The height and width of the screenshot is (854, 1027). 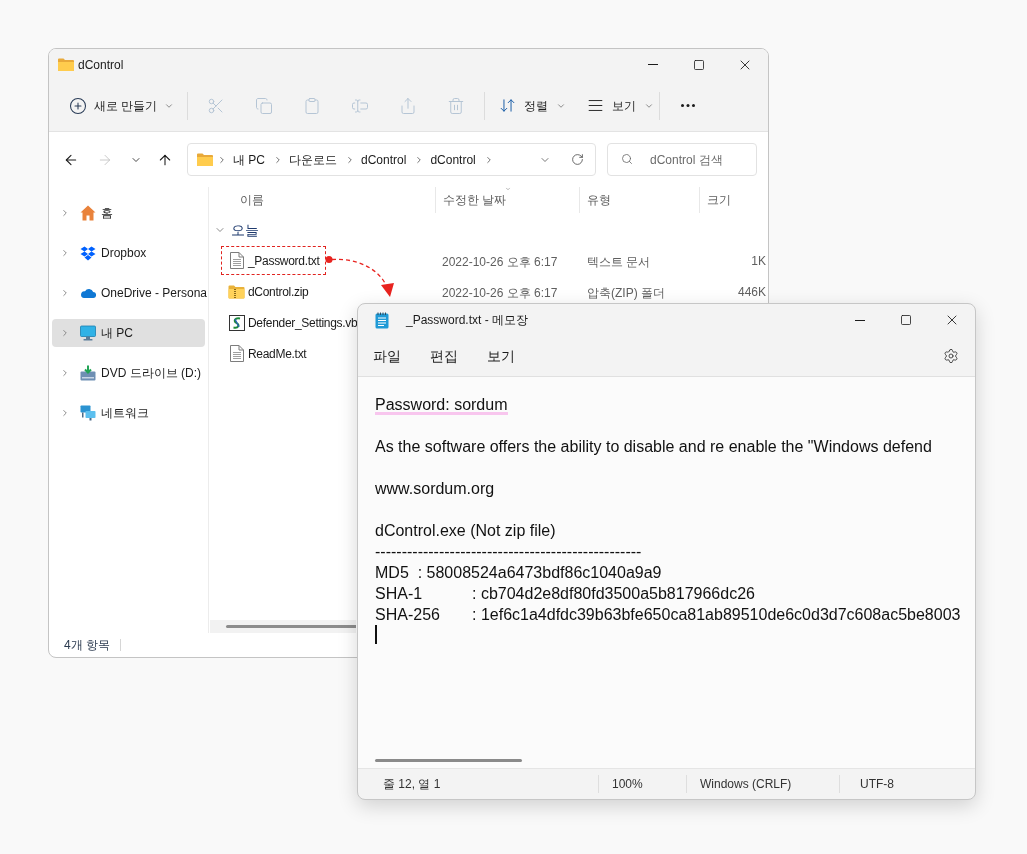 What do you see at coordinates (88, 413) in the screenshot?
I see `network-icon` at bounding box center [88, 413].